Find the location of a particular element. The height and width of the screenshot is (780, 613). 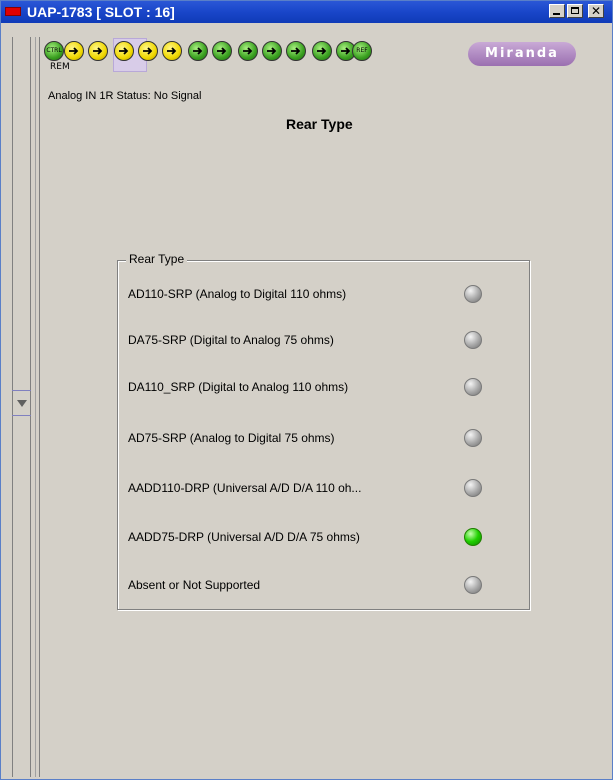

title-bar: UAP-1783 [ SLOT : 16] ✕ is located at coordinates (306, 12).